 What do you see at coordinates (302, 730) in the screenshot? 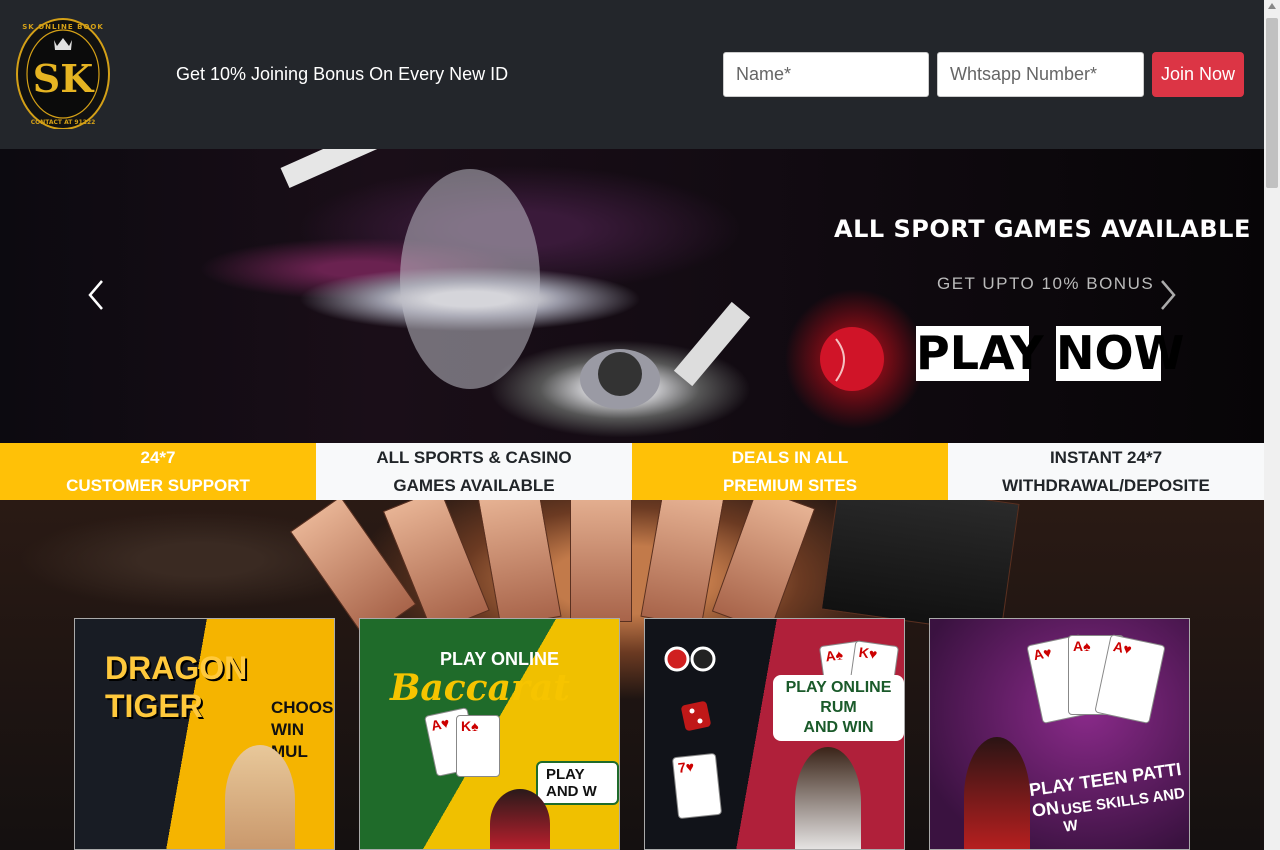
I see `game-side-text: CHOOSE WIN MUL` at bounding box center [302, 730].